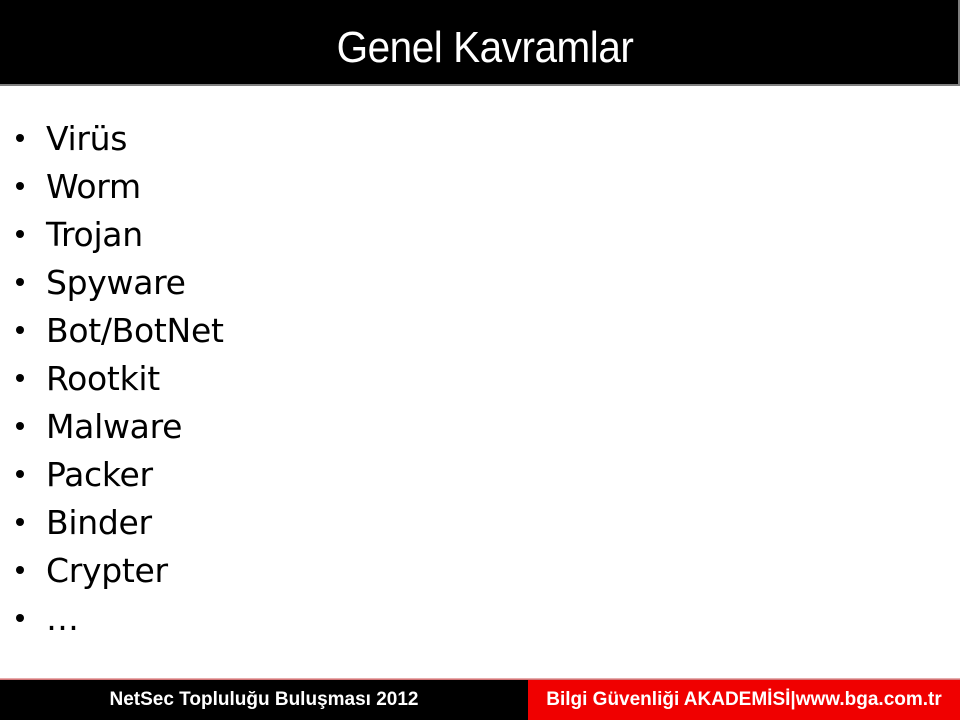 The image size is (960, 720). I want to click on bullet-text: Malware, so click(114, 426).